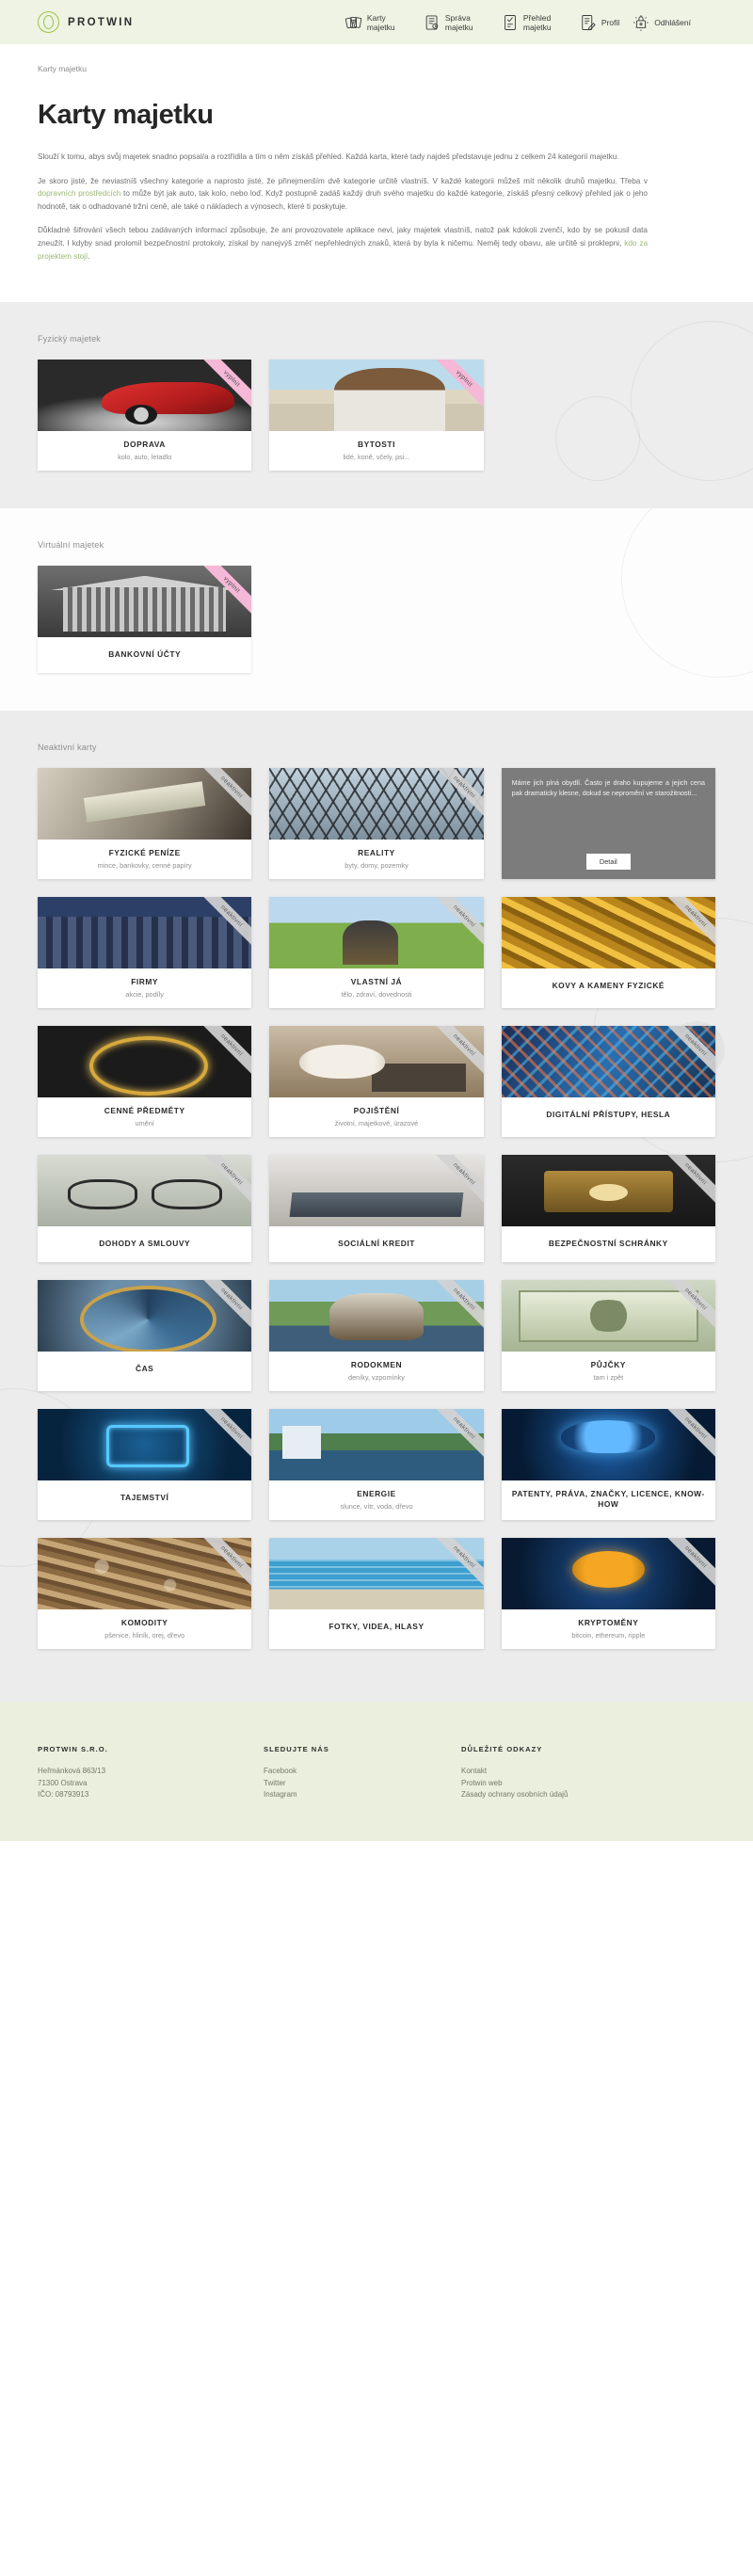 The height and width of the screenshot is (2576, 753). I want to click on card-title: KOMODITY, so click(144, 1623).